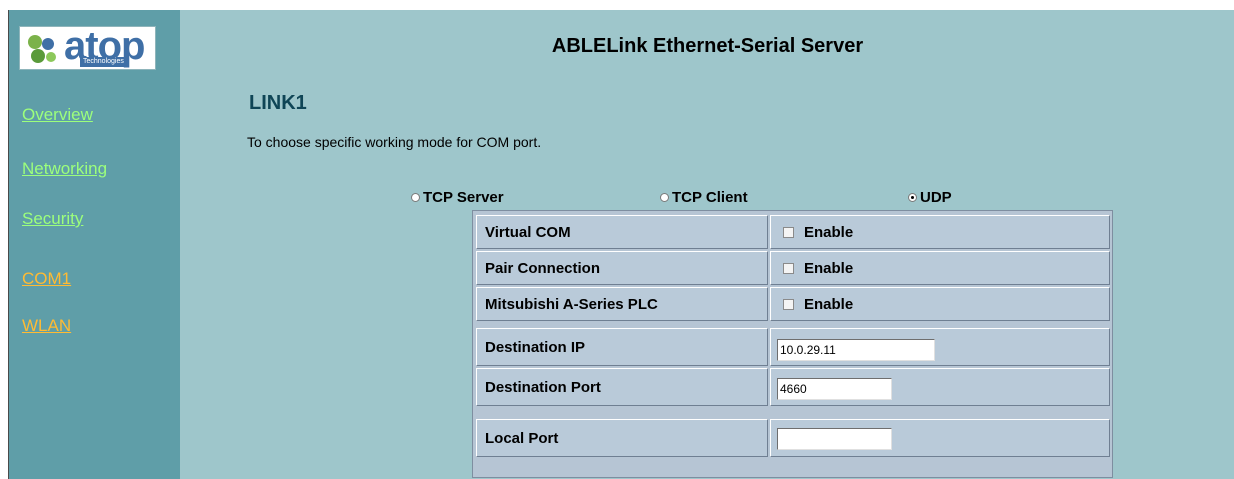 This screenshot has width=1234, height=479. I want to click on sidebar-item-wlan: WLAN, so click(46, 326).